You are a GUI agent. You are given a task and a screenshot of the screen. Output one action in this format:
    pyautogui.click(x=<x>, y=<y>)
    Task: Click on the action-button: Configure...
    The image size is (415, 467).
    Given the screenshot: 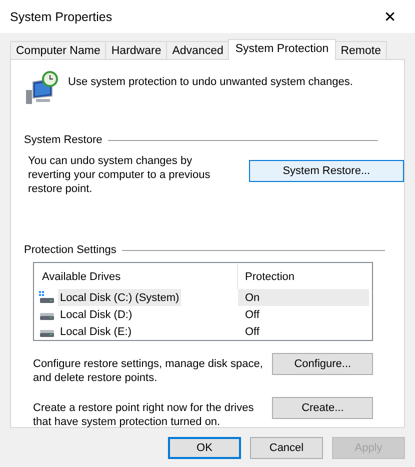 What is the action you would take?
    pyautogui.click(x=322, y=364)
    